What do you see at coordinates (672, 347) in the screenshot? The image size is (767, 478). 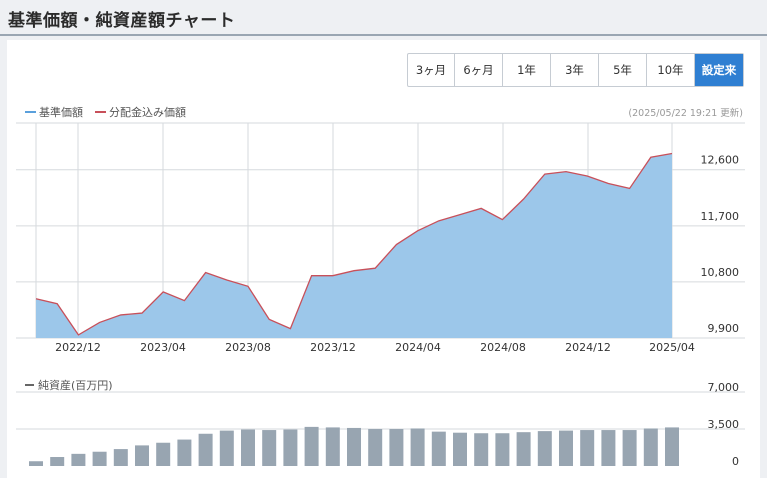 I see `x-tick-label: 2025/04` at bounding box center [672, 347].